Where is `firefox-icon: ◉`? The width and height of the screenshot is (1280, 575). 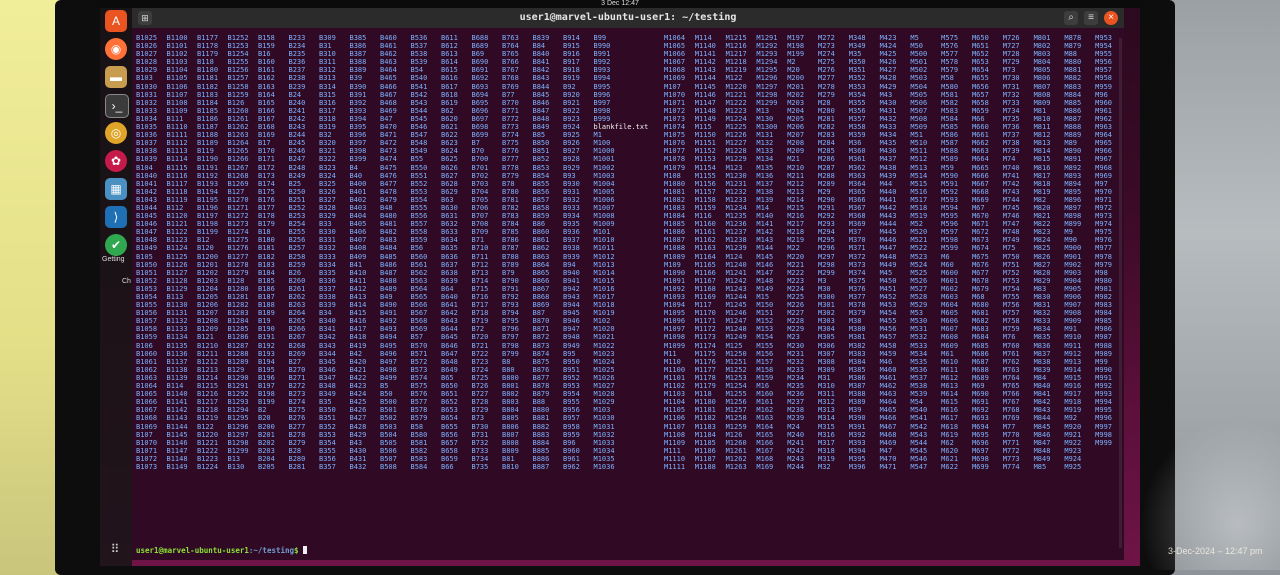 firefox-icon: ◉ is located at coordinates (116, 49).